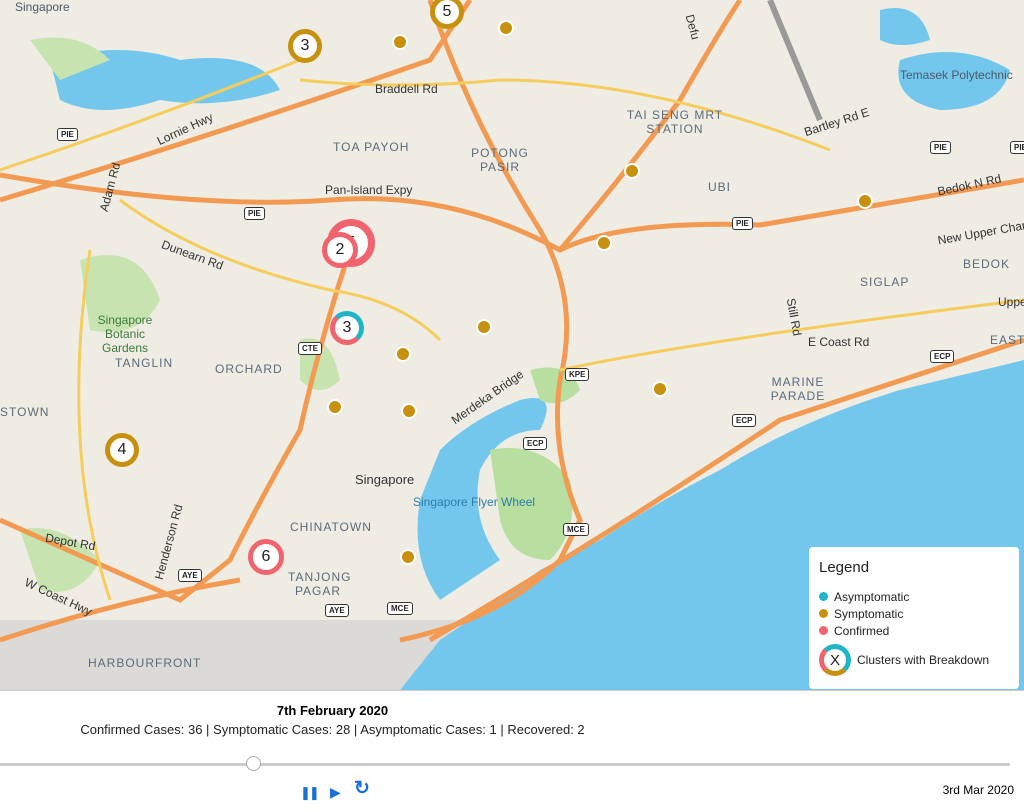 This screenshot has width=1024, height=812. I want to click on legend-item-symptomatic: Symptomatic, so click(914, 613).